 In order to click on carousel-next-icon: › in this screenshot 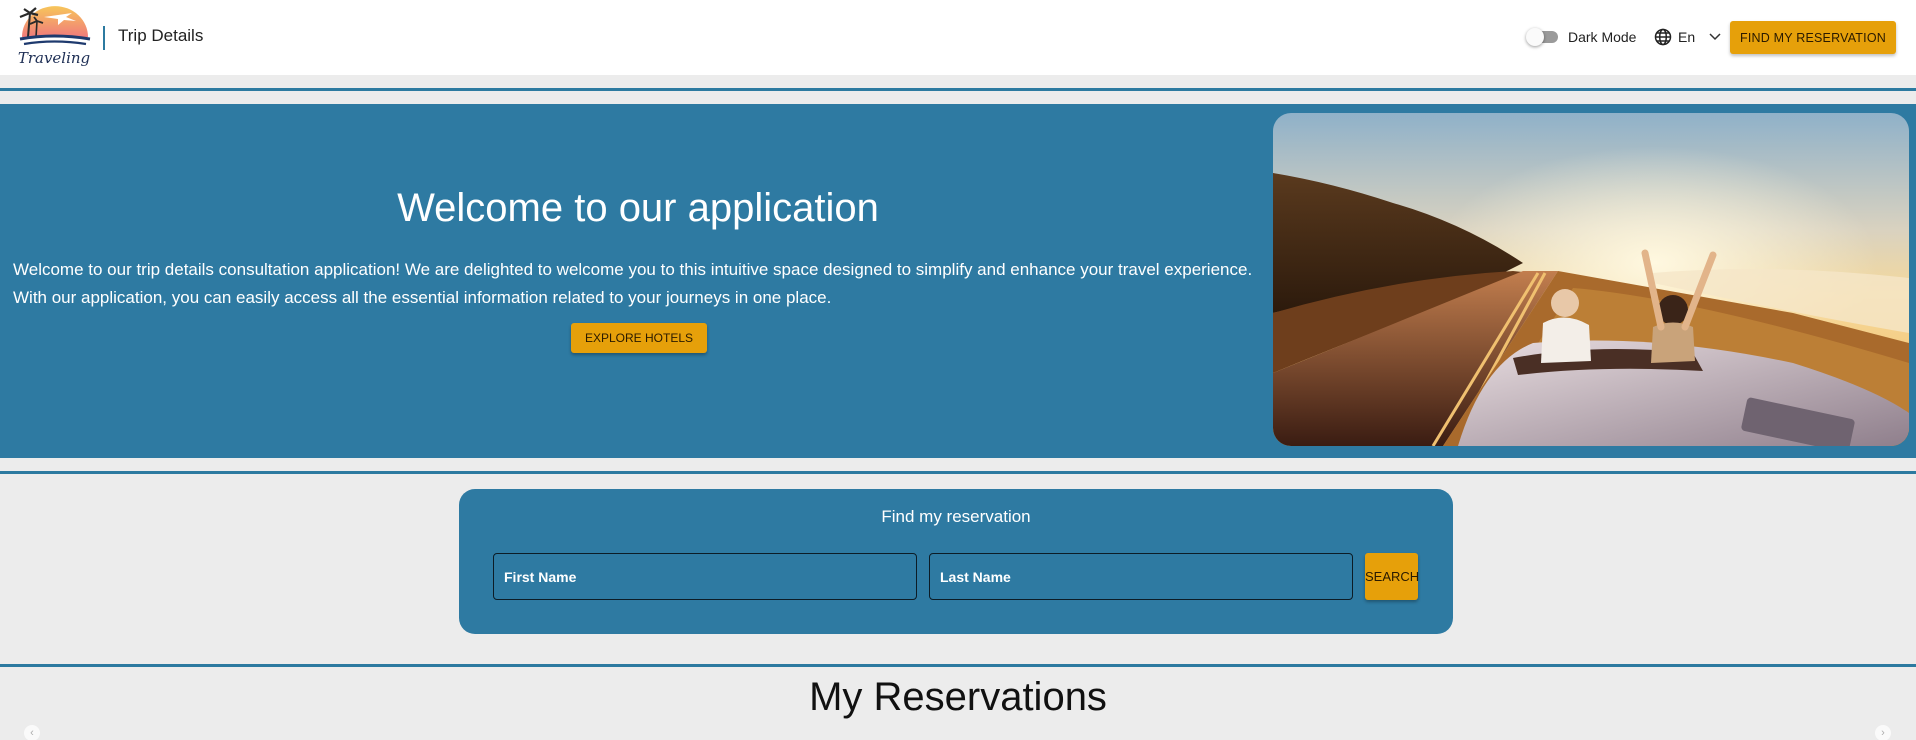, I will do `click(1883, 732)`.